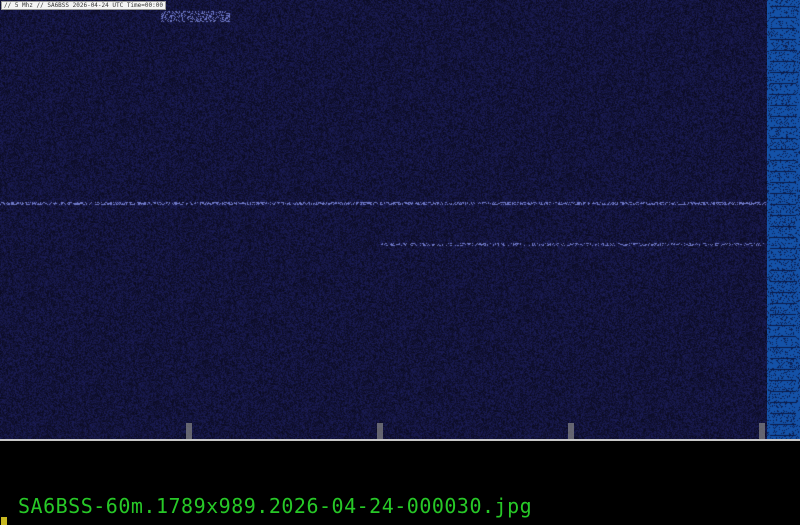  I want to click on frequency-scale-strip, so click(783, 220).